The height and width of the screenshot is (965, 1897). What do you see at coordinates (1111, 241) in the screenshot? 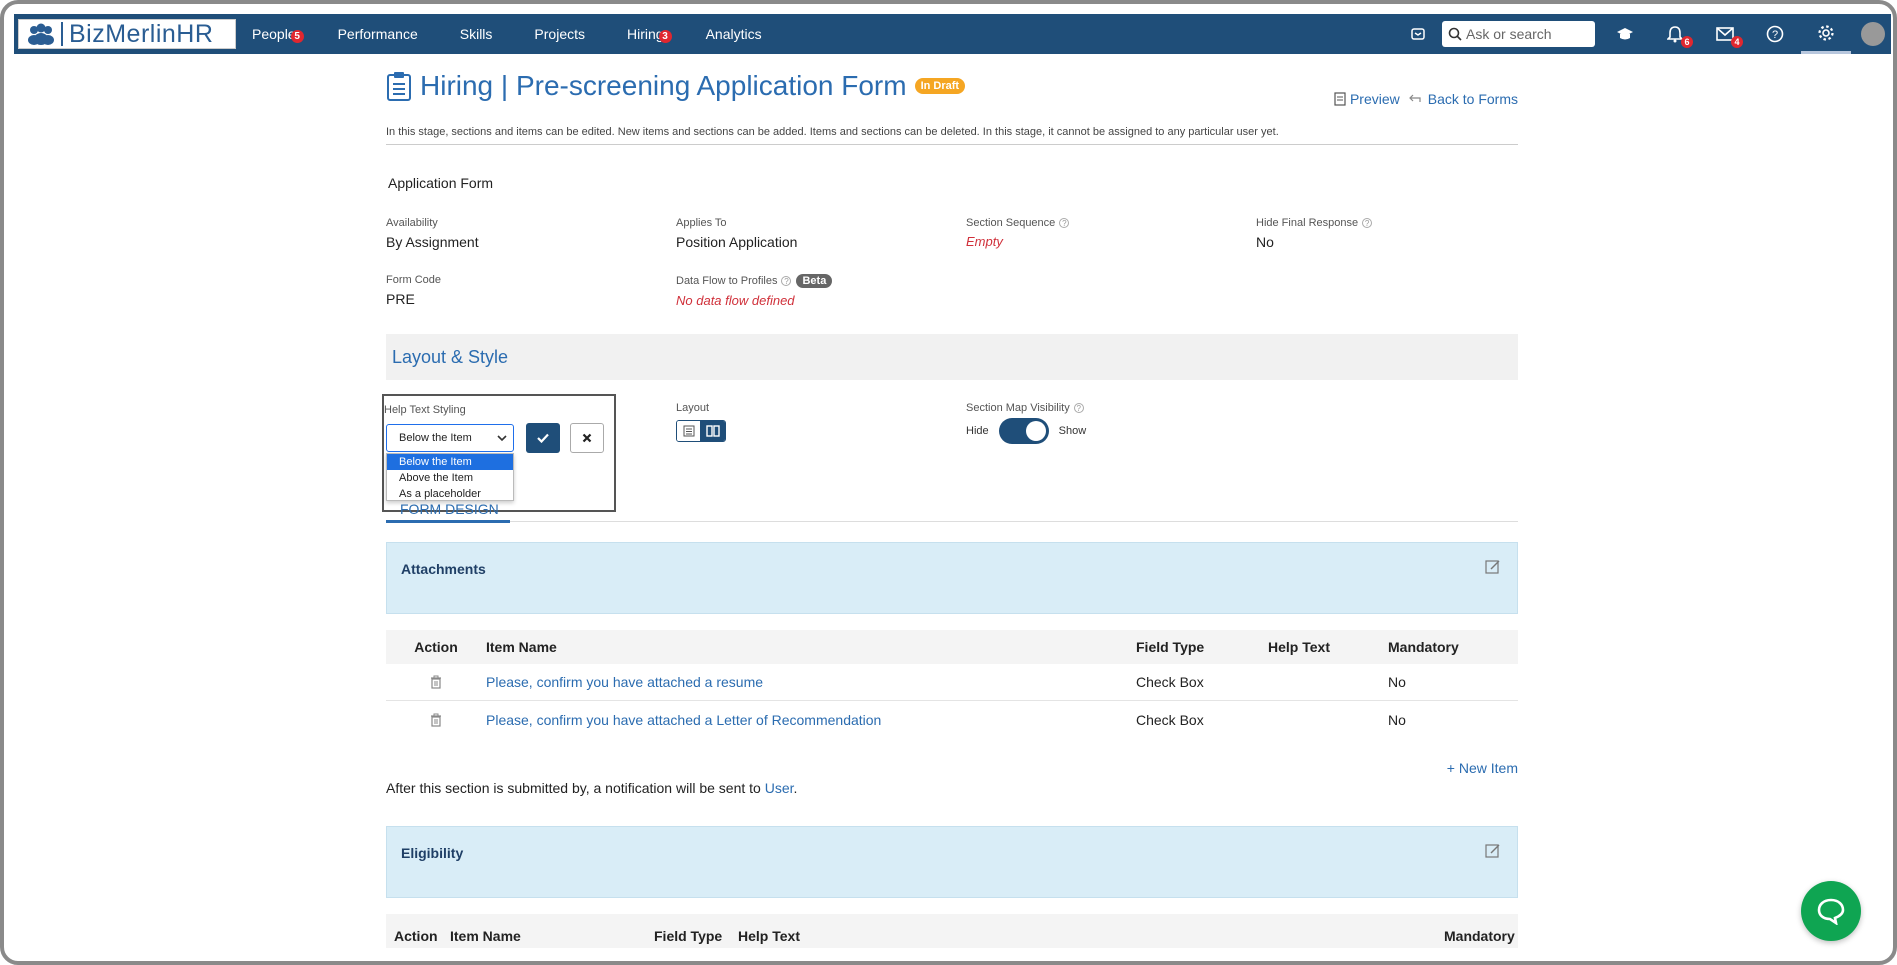
I see `section-sequence-value: Empty` at bounding box center [1111, 241].